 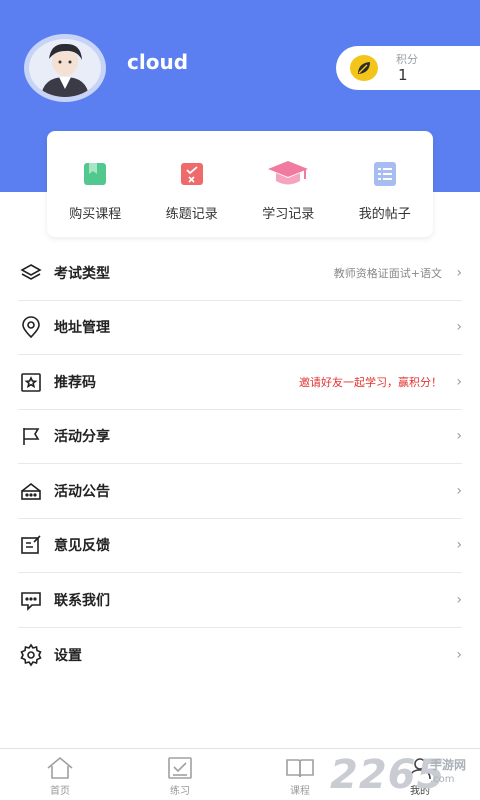 I want to click on practice-icon, so click(x=180, y=768).